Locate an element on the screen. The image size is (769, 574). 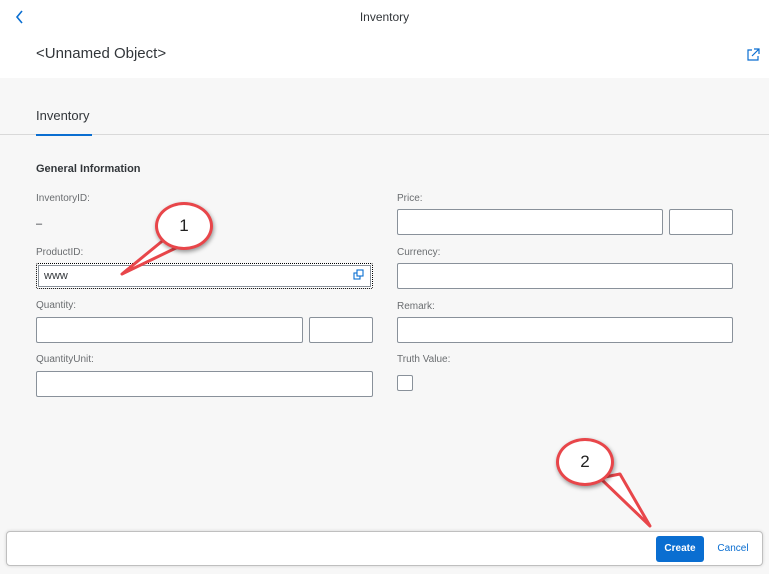
callout-2: 2 is located at coordinates (585, 462).